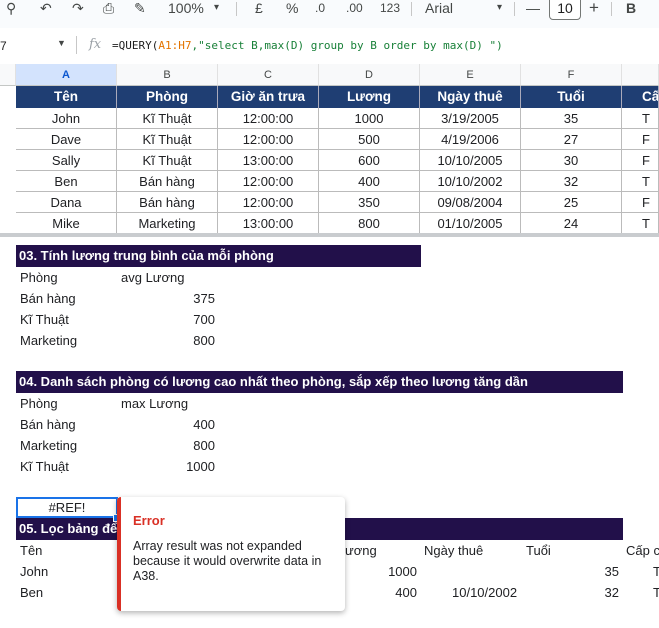 This screenshot has width=659, height=628. Describe the element at coordinates (66, 118) in the screenshot. I see `table-cell: John` at that location.